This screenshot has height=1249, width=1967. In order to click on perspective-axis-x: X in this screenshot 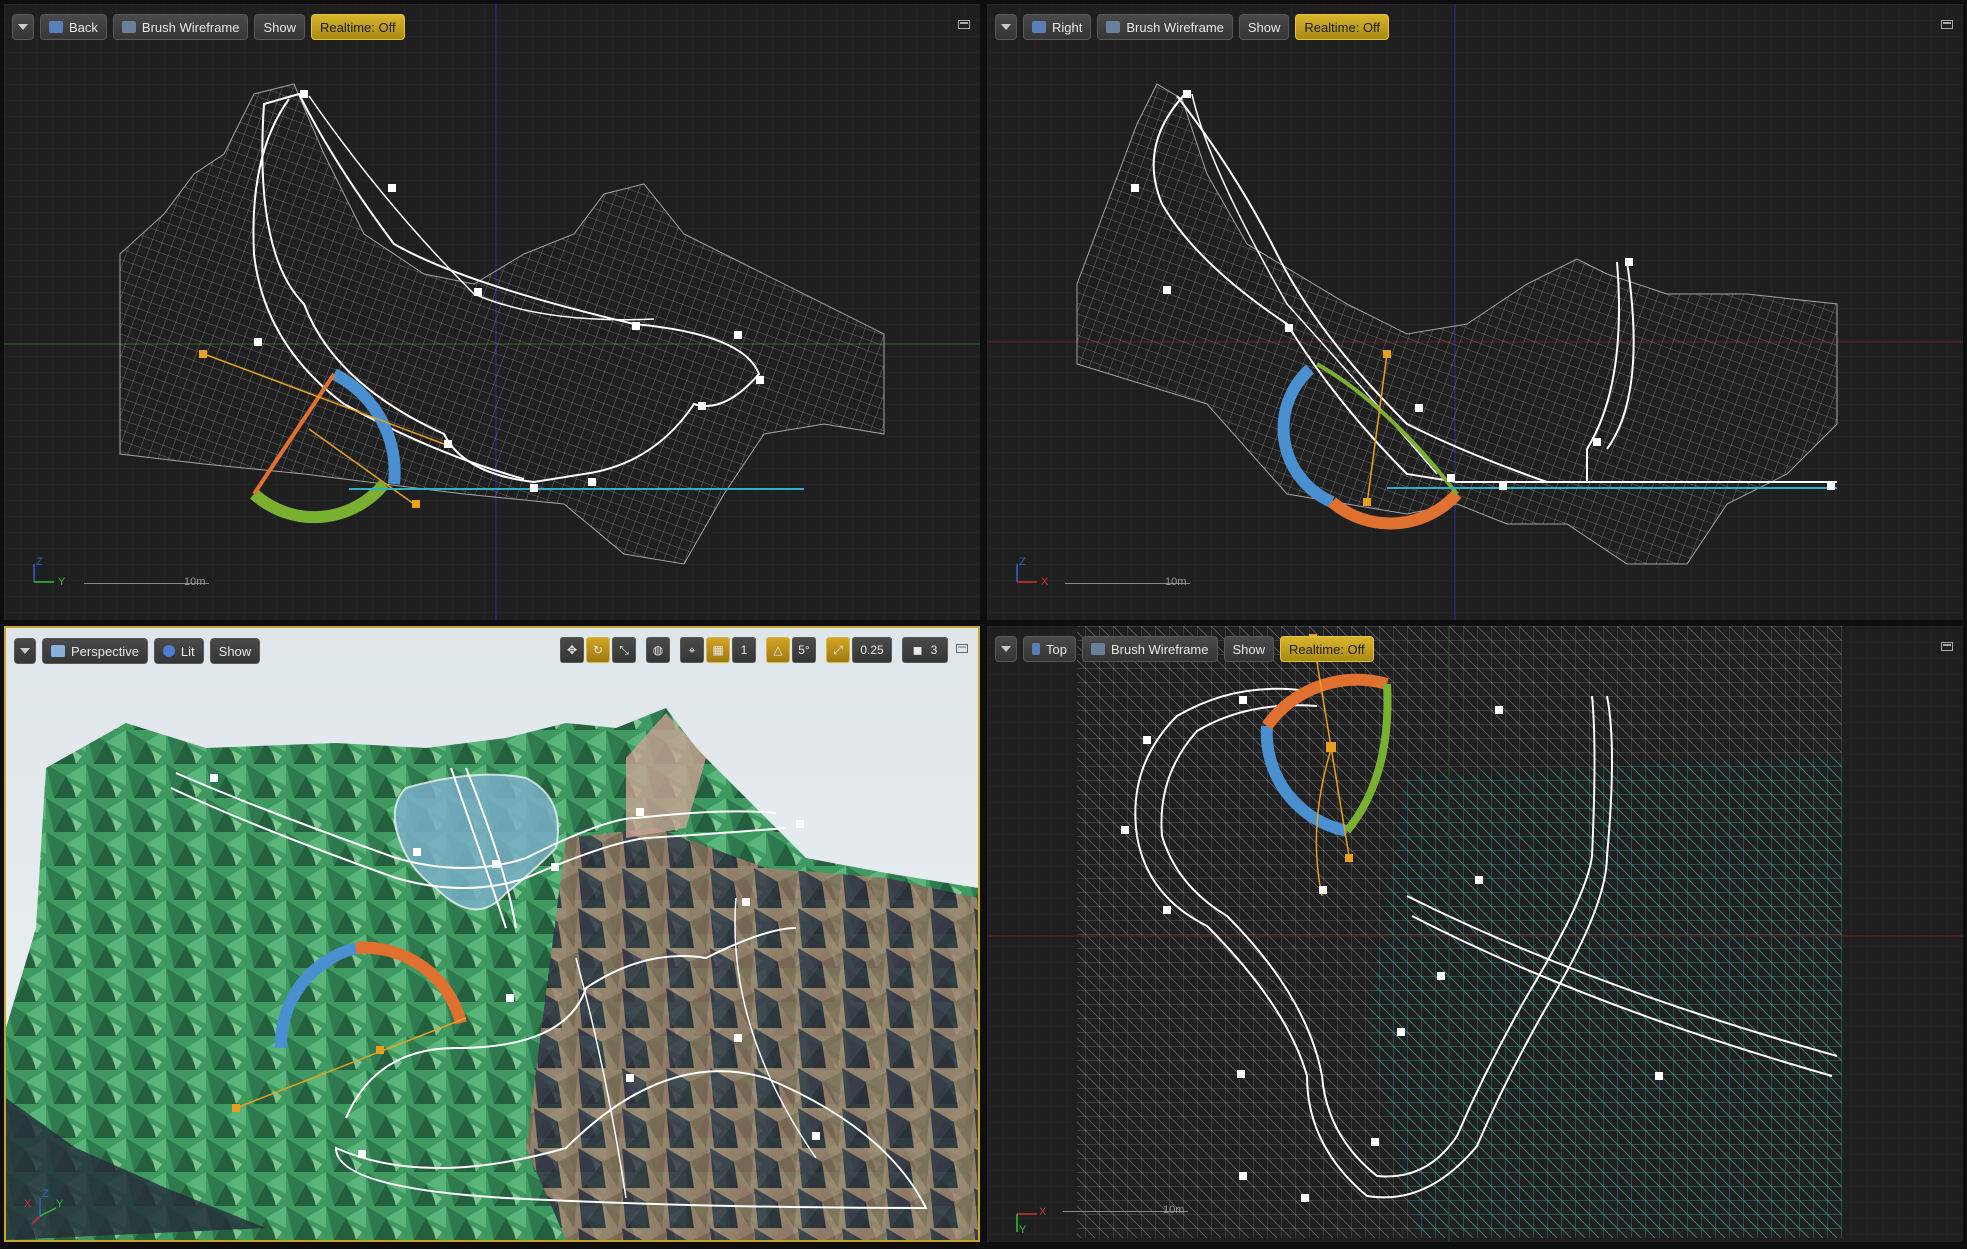, I will do `click(28, 1204)`.